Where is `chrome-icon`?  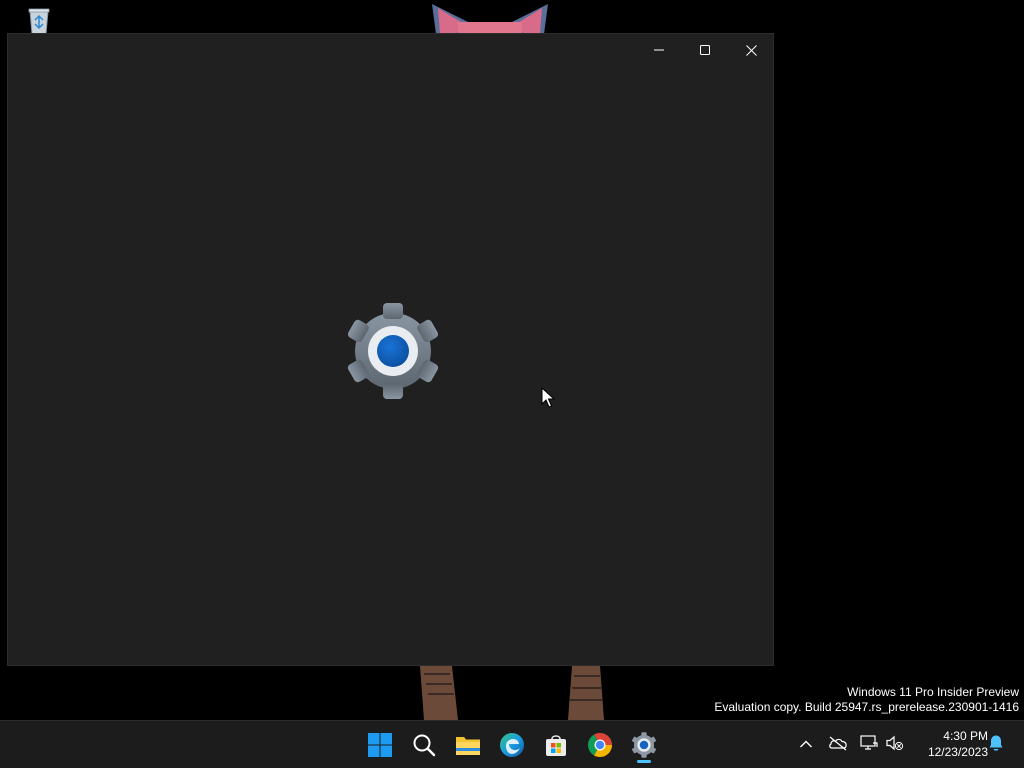
chrome-icon is located at coordinates (600, 745).